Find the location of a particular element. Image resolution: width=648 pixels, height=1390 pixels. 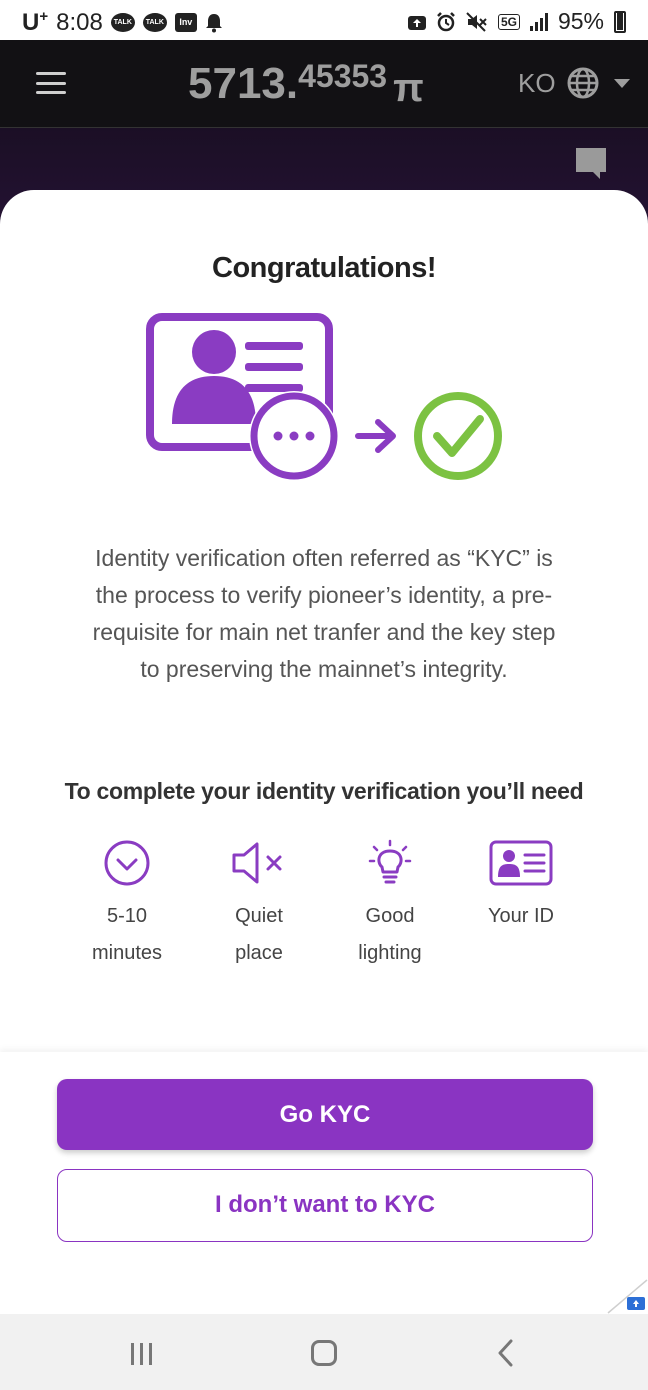

modal-title: Congratulations! is located at coordinates (324, 268).